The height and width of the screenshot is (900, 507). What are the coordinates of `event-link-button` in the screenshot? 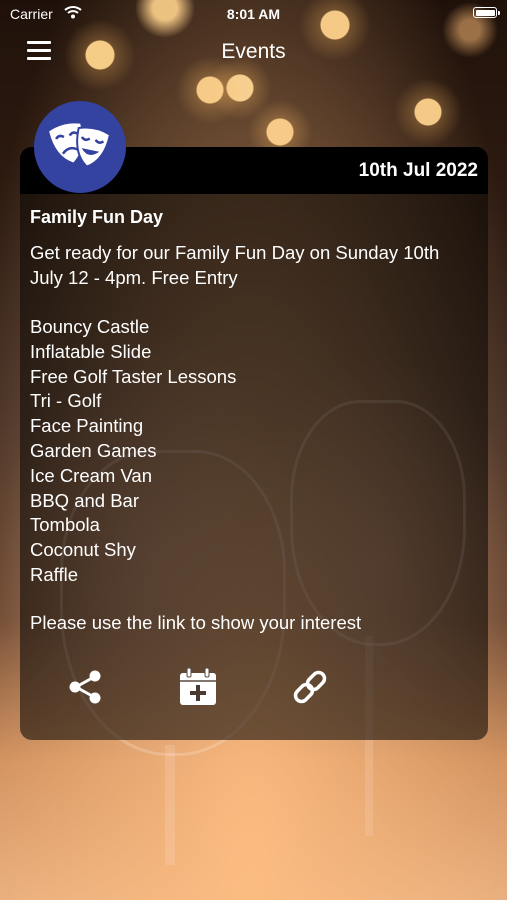 It's located at (310, 687).